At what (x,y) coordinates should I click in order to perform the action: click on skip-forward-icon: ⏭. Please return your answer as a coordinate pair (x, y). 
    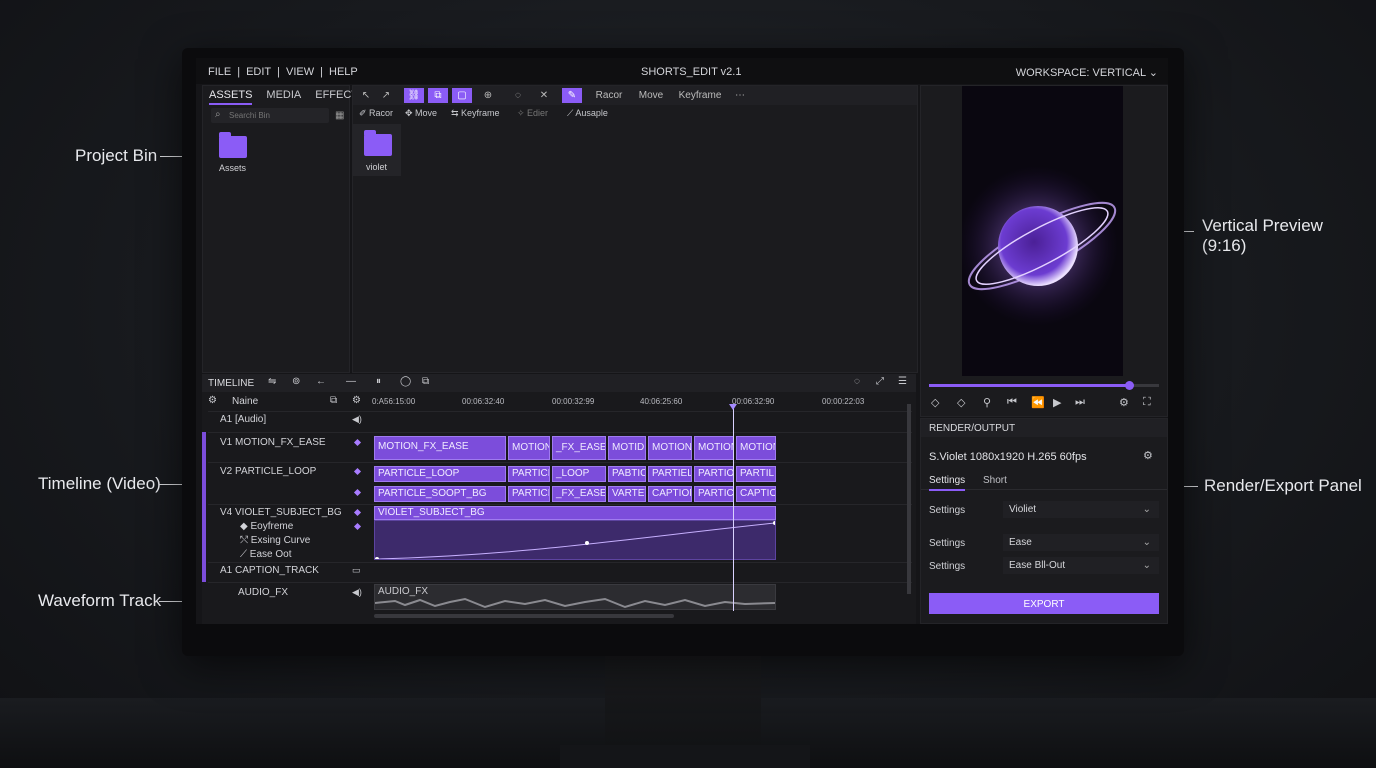
    Looking at the image, I should click on (1080, 402).